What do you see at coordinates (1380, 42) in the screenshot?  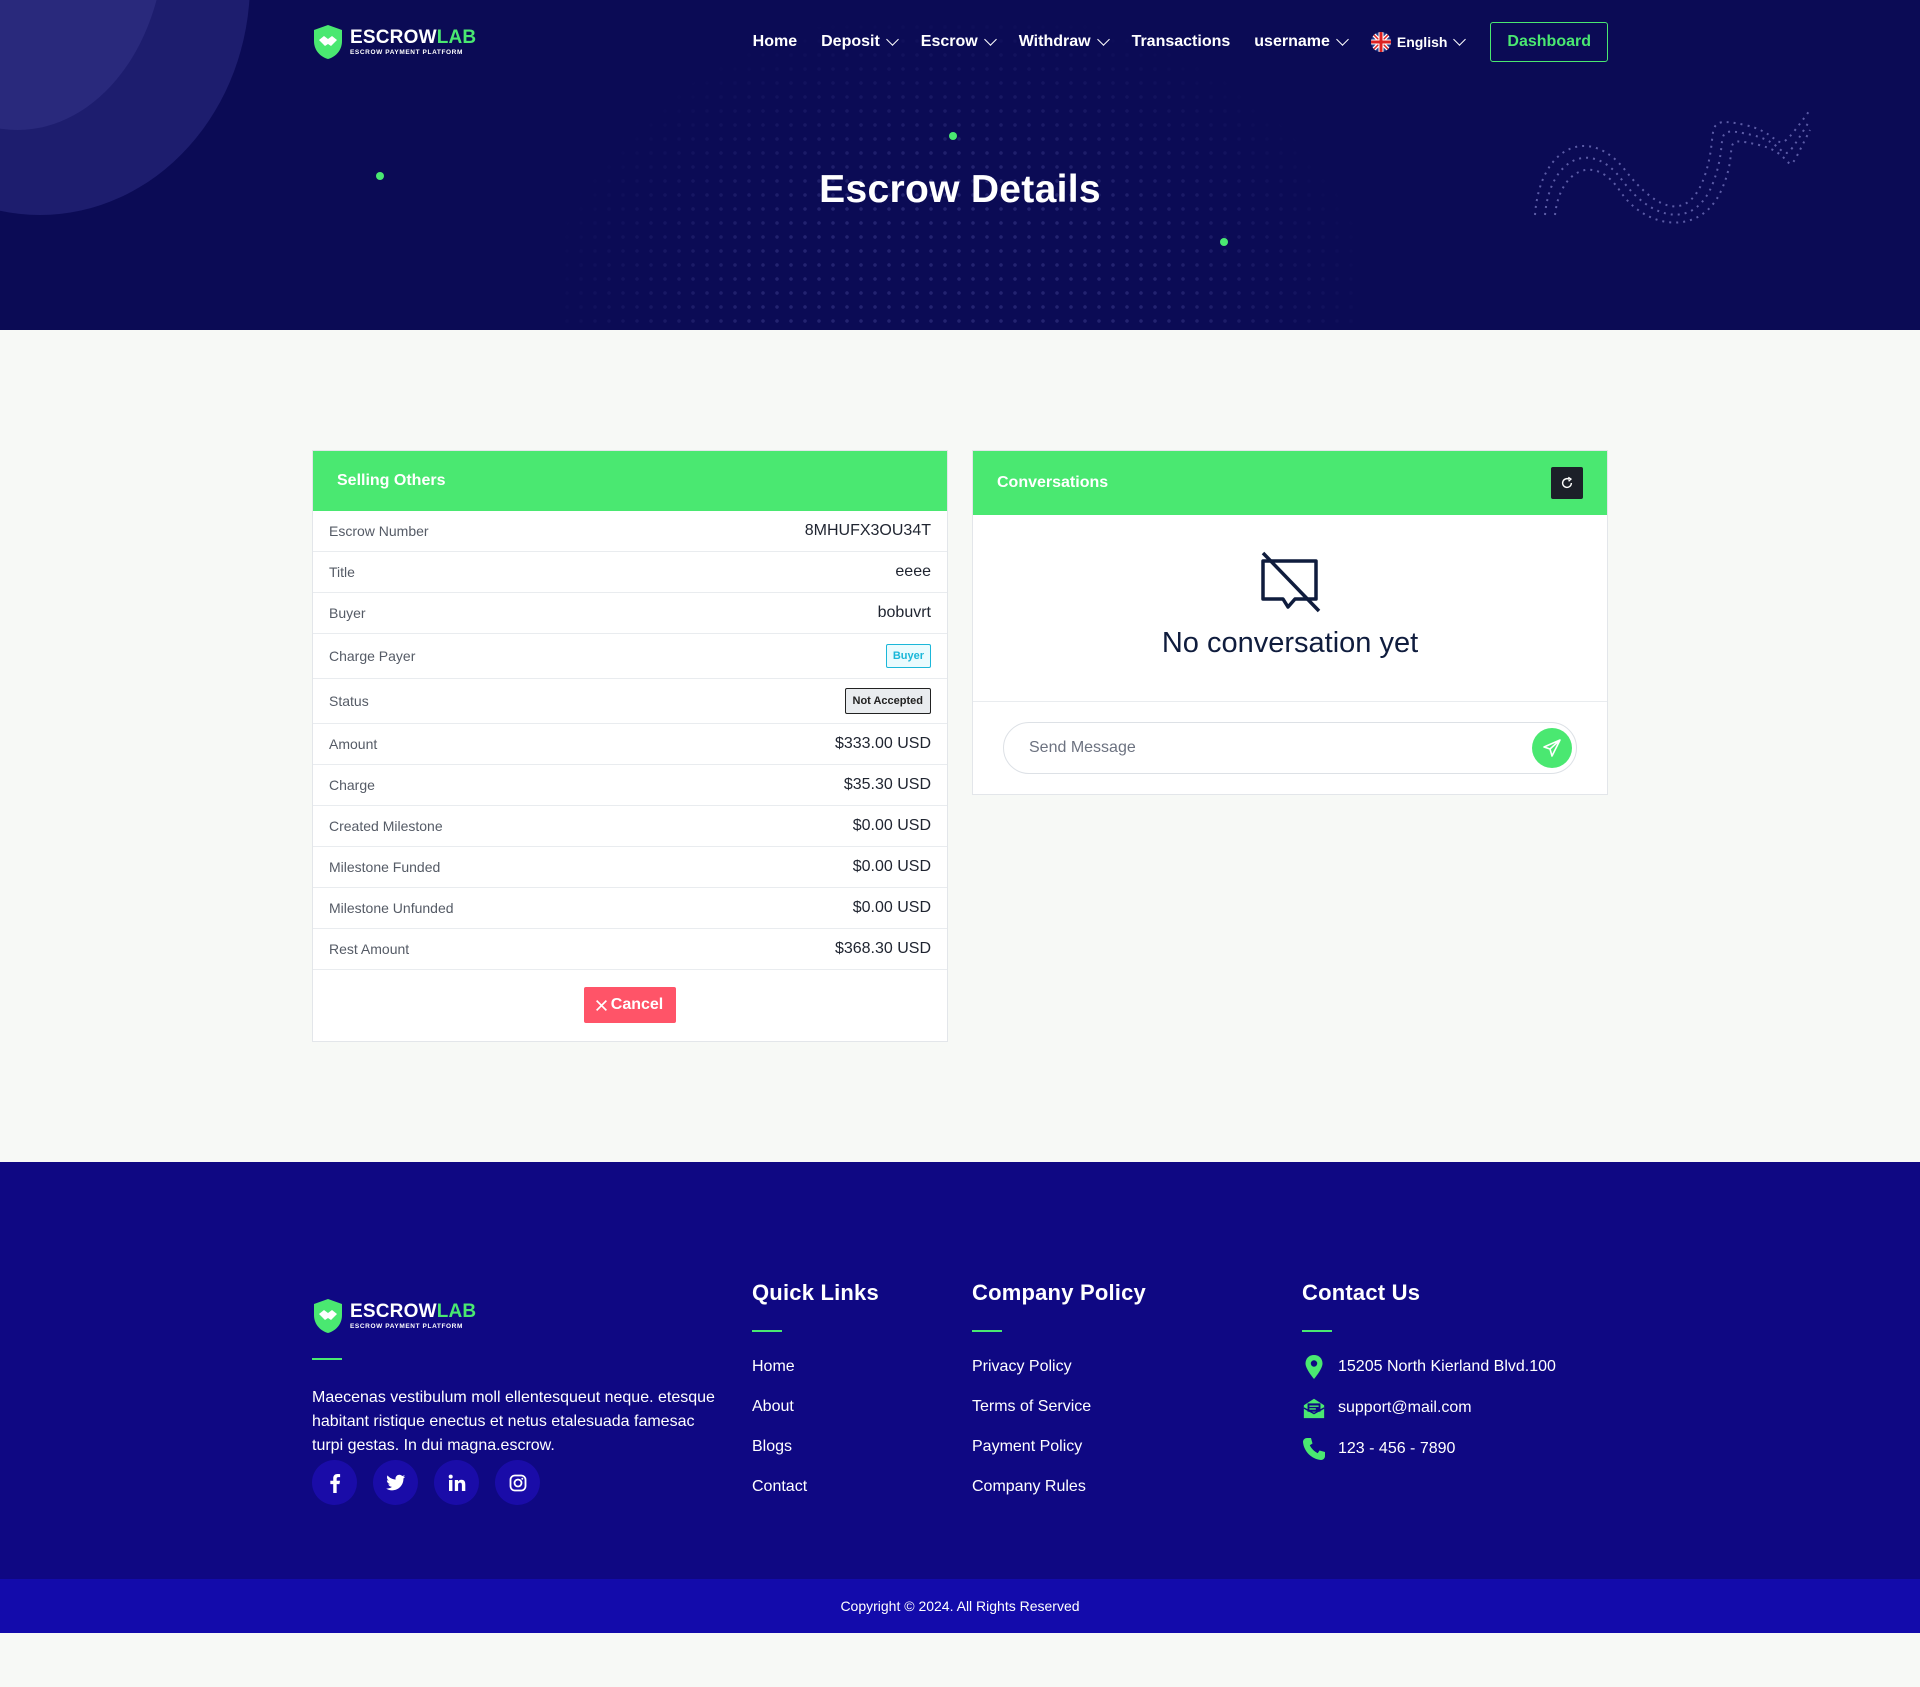 I see `uk-flag-icon` at bounding box center [1380, 42].